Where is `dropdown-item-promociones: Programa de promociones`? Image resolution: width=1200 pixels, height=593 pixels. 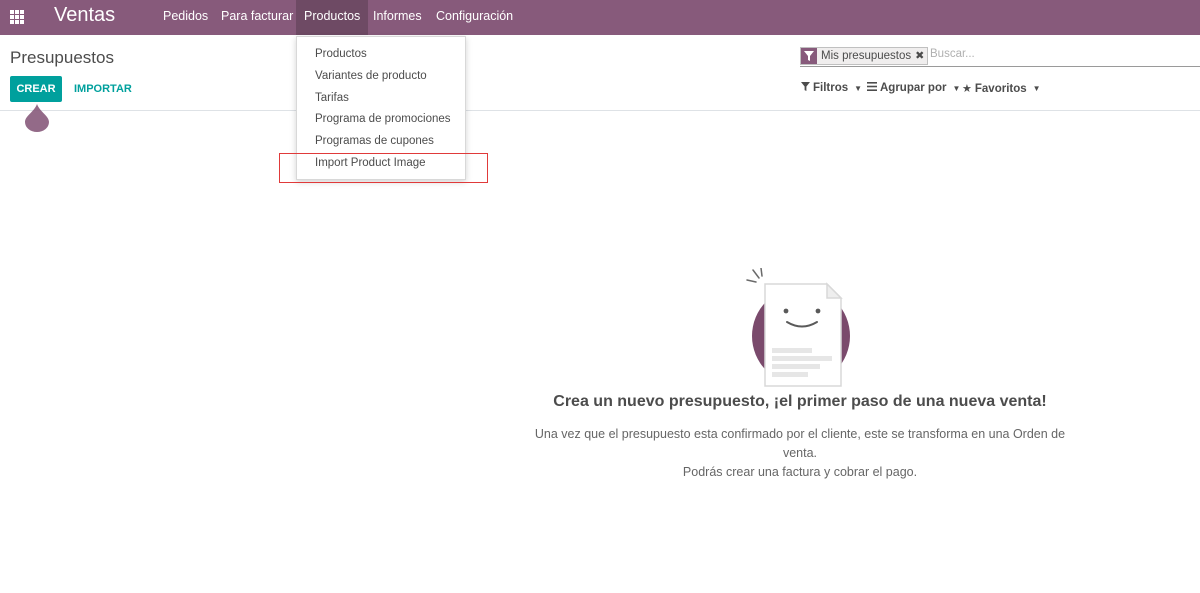
dropdown-item-promociones: Programa de promociones is located at coordinates (383, 119).